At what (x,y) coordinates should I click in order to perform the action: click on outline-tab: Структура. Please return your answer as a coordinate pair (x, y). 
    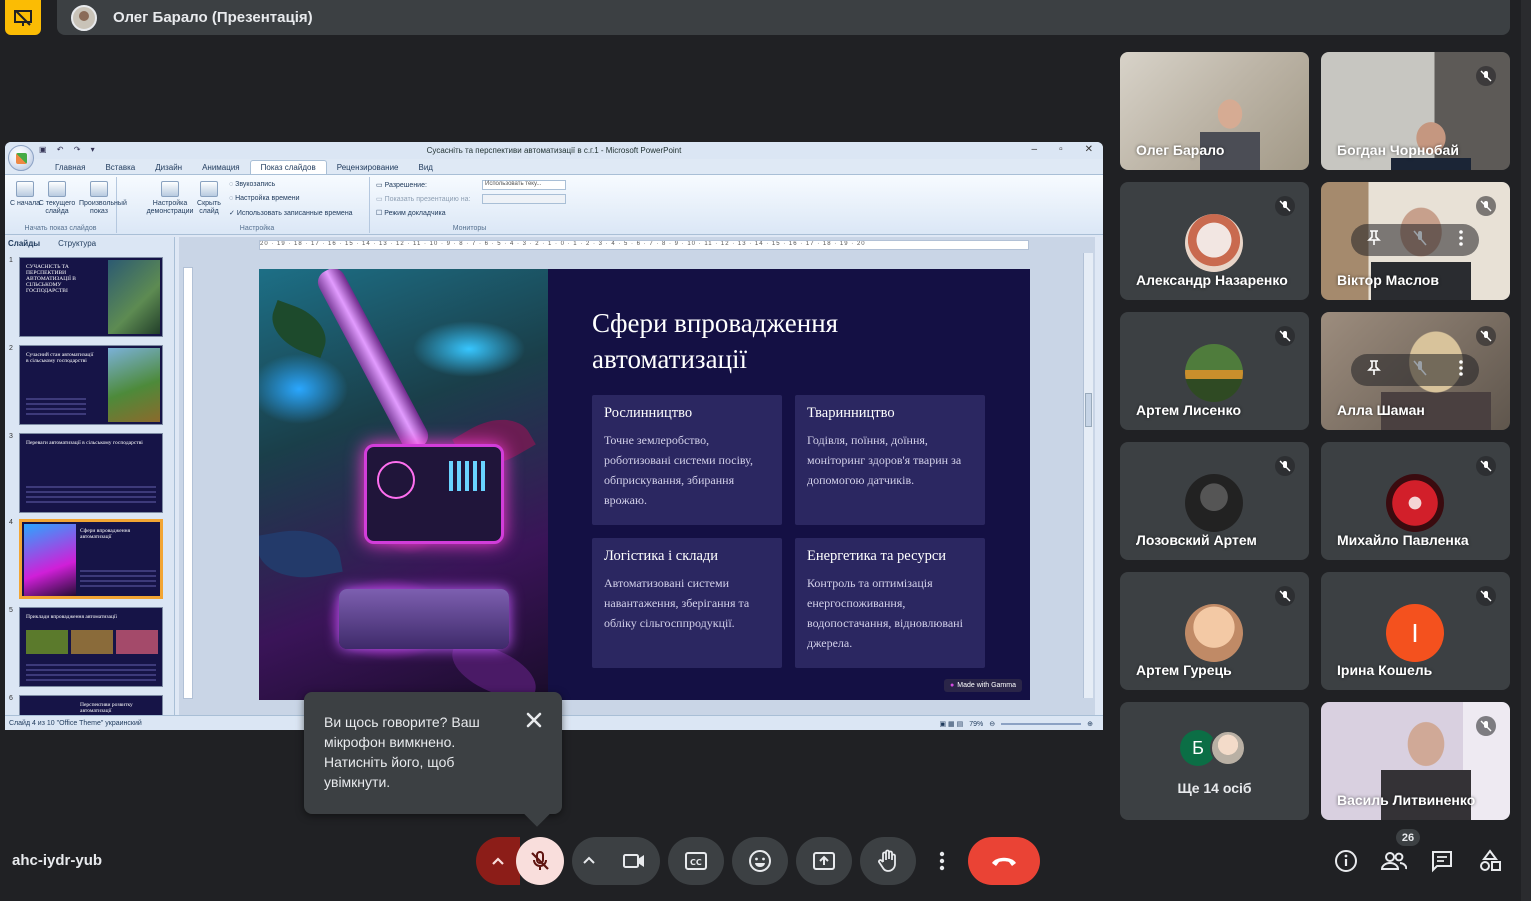
    Looking at the image, I should click on (77, 243).